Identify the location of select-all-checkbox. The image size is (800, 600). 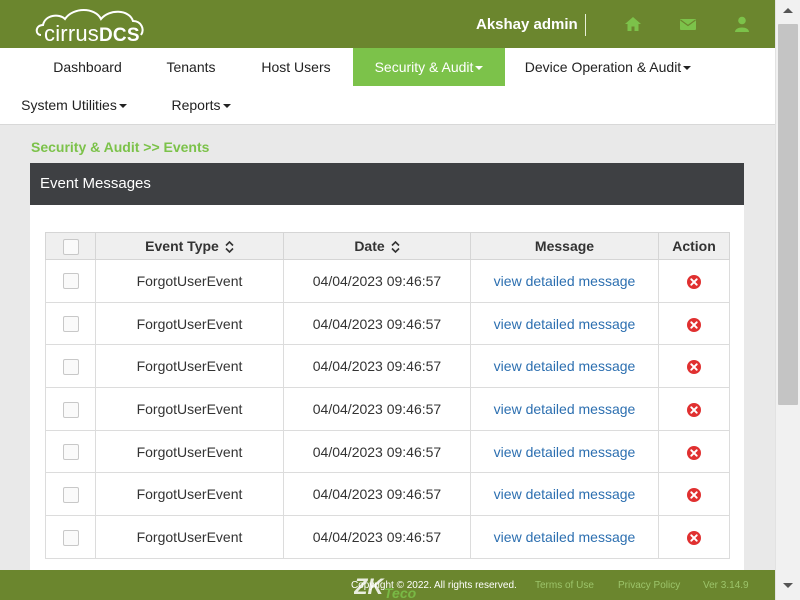
(70, 246).